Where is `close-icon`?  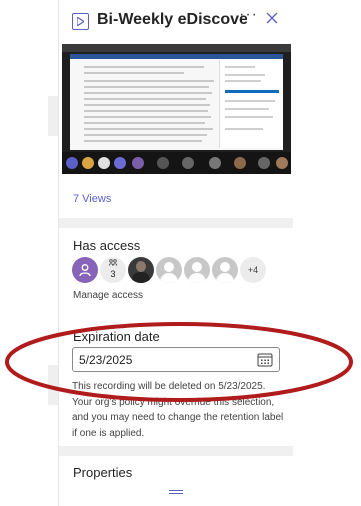 close-icon is located at coordinates (272, 18).